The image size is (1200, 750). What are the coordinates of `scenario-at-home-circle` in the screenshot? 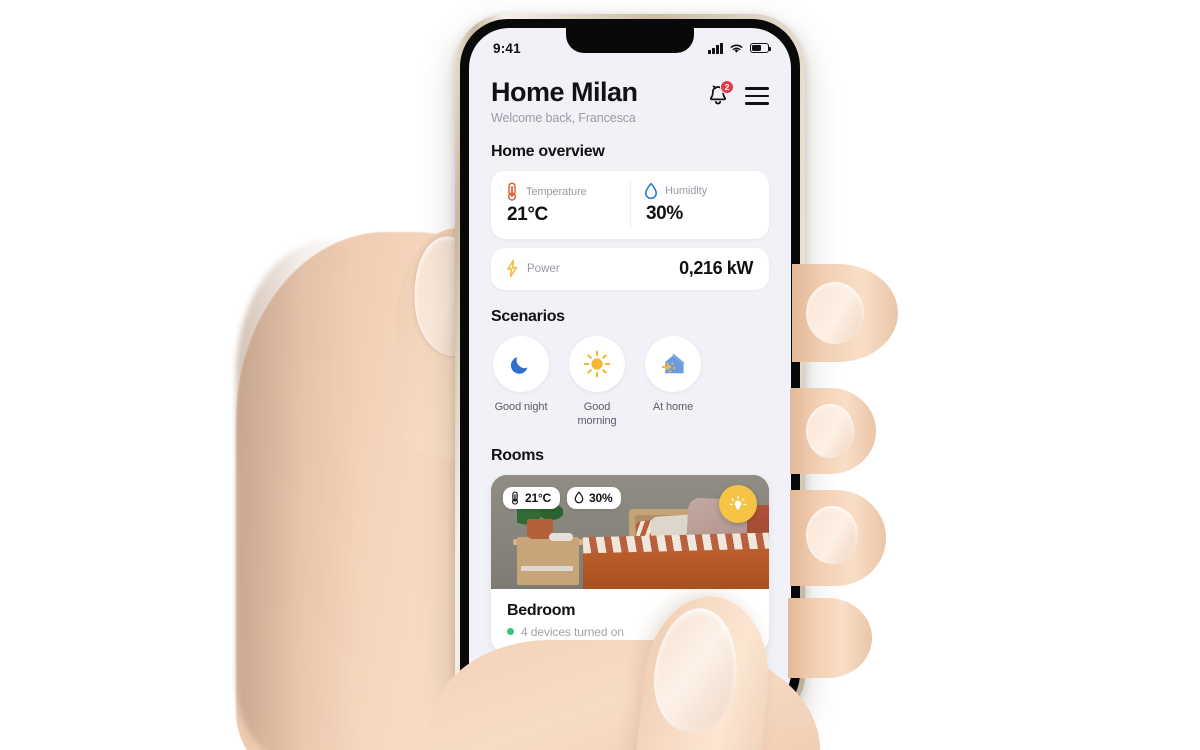 It's located at (673, 364).